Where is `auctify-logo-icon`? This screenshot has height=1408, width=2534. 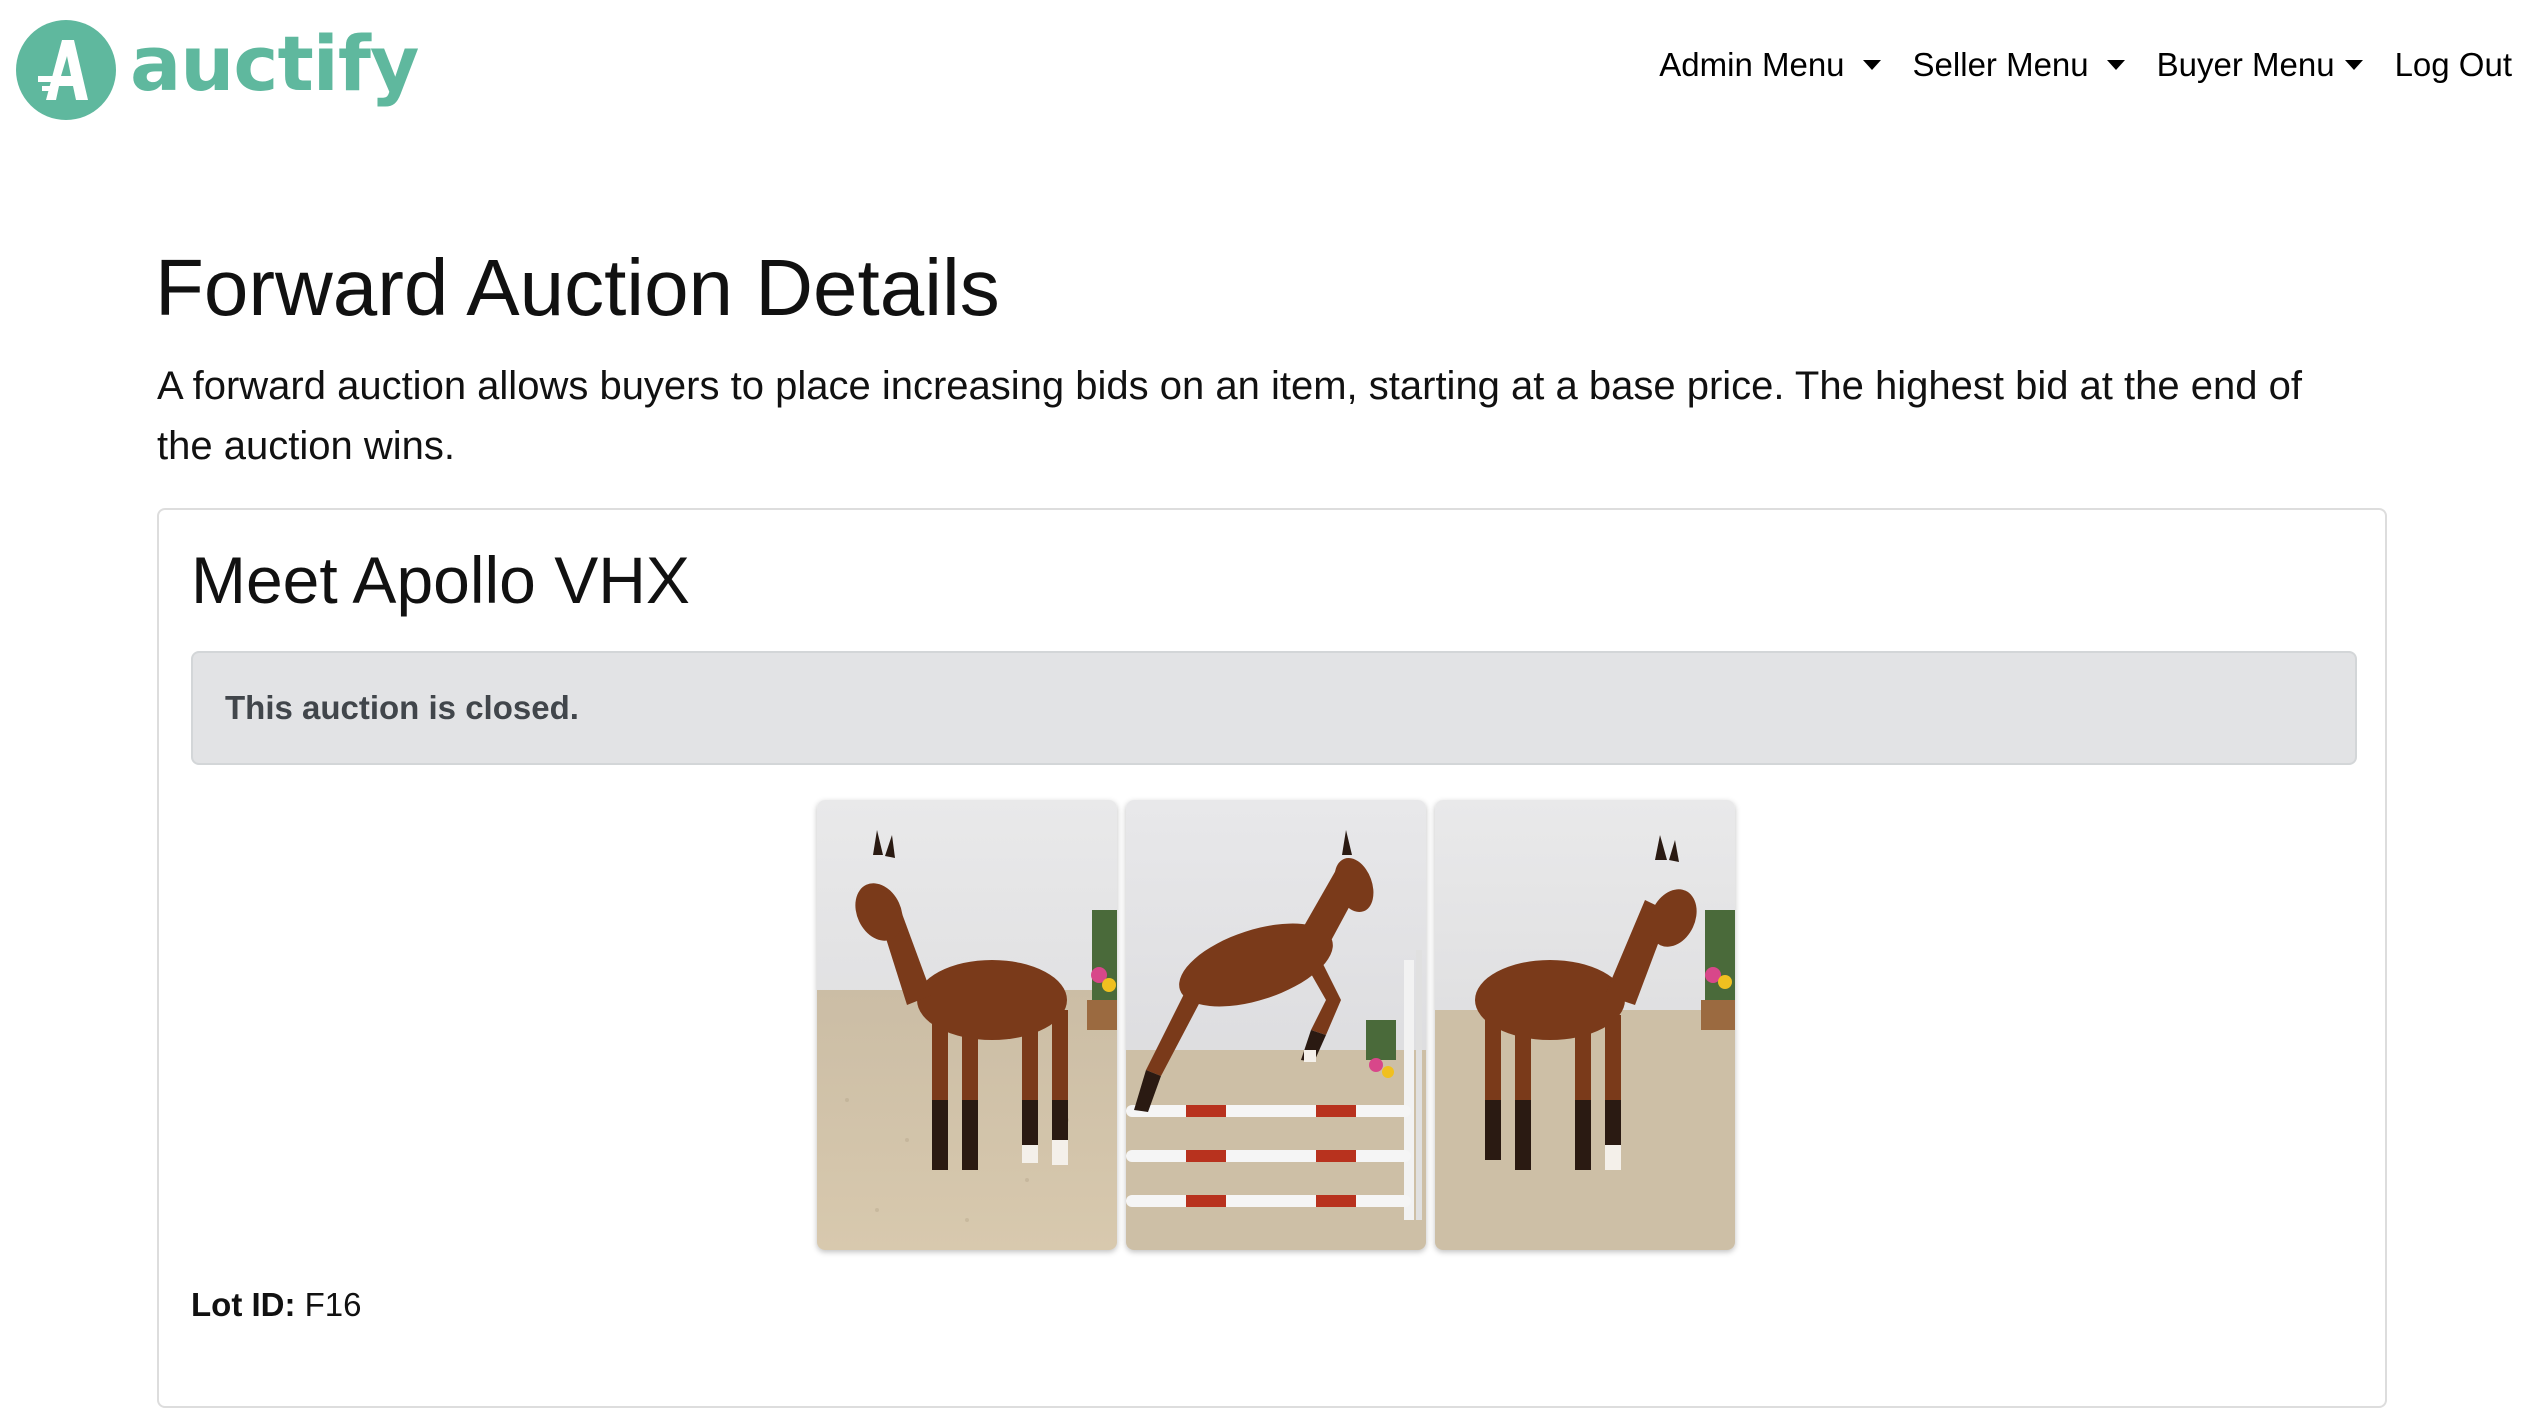 auctify-logo-icon is located at coordinates (66, 70).